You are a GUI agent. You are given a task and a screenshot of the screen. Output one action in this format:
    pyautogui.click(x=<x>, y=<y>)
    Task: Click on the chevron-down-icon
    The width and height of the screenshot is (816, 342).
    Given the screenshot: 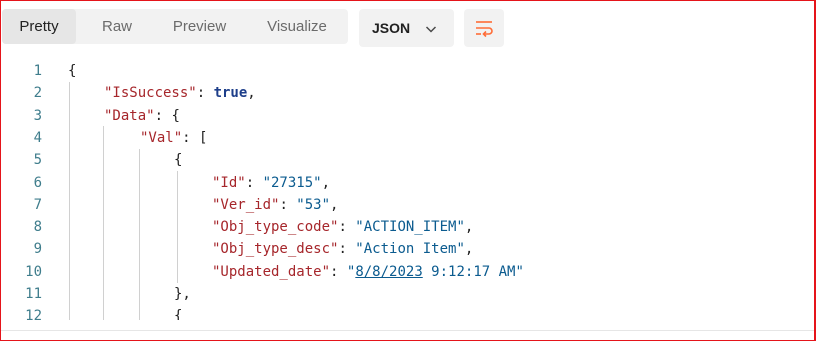 What is the action you would take?
    pyautogui.click(x=431, y=31)
    